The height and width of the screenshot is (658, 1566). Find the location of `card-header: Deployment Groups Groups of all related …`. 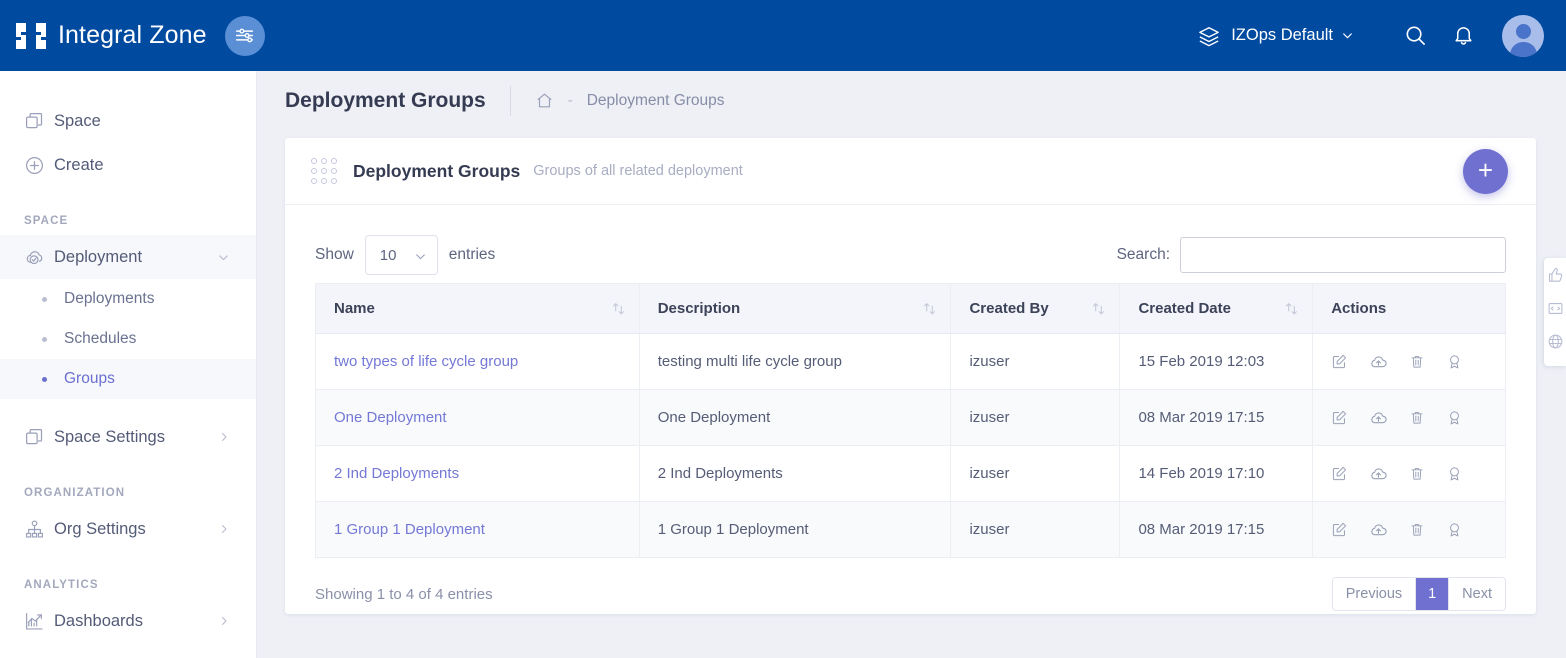

card-header: Deployment Groups Groups of all related … is located at coordinates (910, 171).